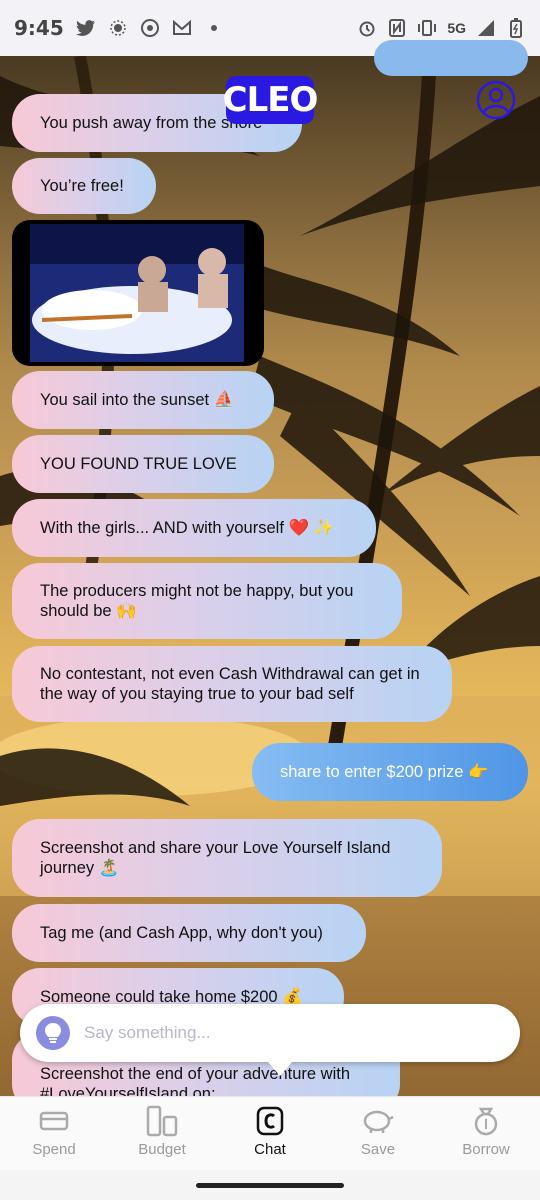 This screenshot has width=540, height=1200. What do you see at coordinates (162, 1121) in the screenshot?
I see `budget-icon` at bounding box center [162, 1121].